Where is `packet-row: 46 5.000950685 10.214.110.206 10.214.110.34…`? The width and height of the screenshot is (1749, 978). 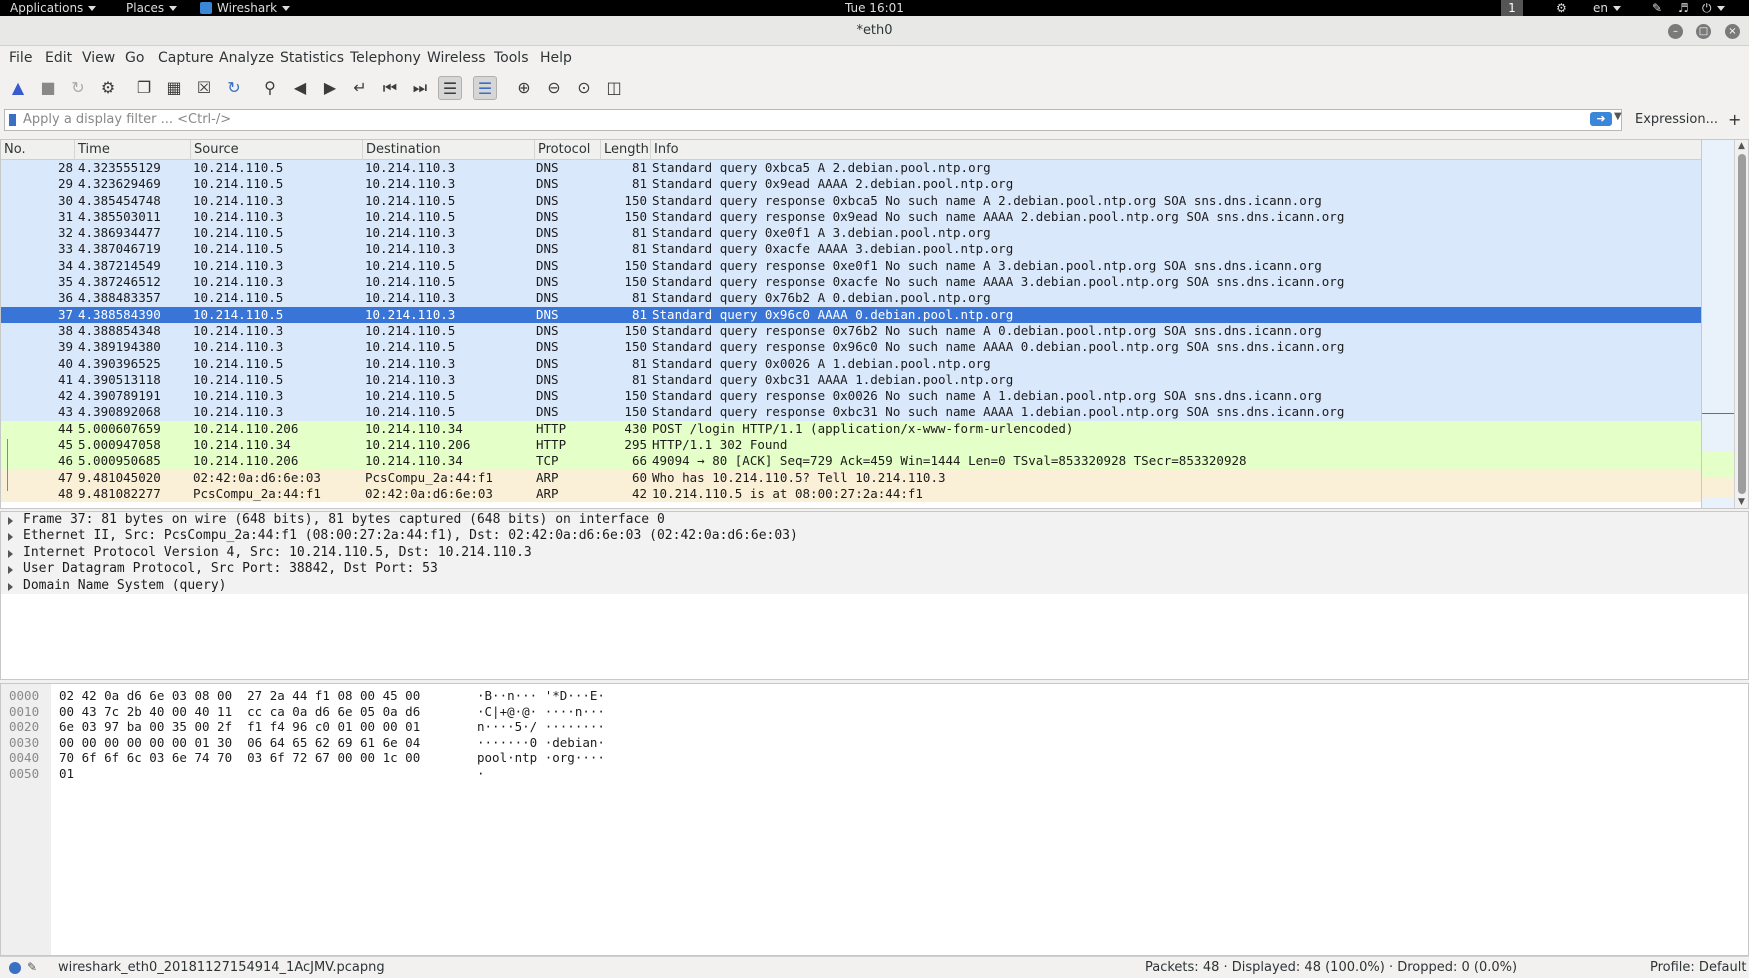 packet-row: 46 5.000950685 10.214.110.206 10.214.110.34… is located at coordinates (851, 461).